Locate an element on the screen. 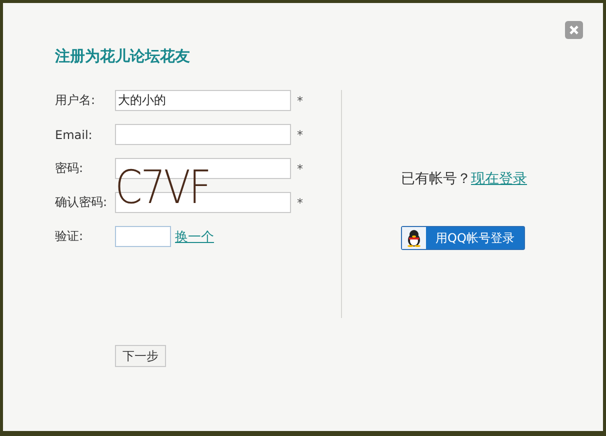 Image resolution: width=606 pixels, height=436 pixels. field-label: 用户名: is located at coordinates (75, 100).